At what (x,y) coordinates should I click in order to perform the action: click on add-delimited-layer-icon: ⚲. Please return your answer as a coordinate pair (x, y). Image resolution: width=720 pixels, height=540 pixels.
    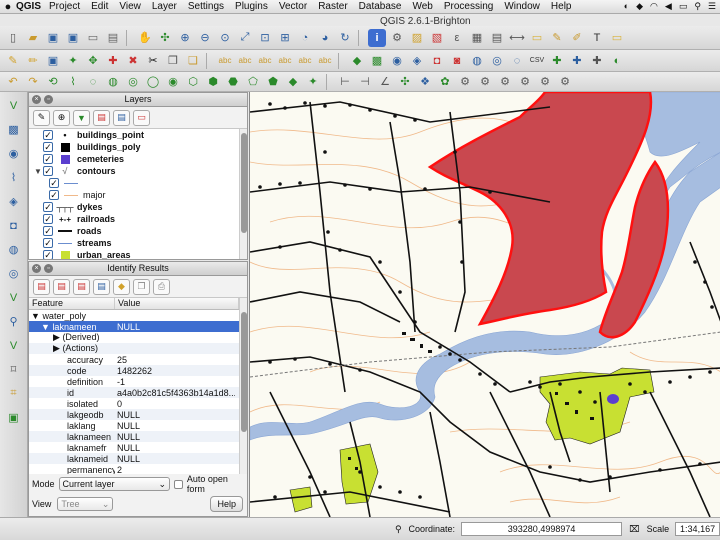
    Looking at the image, I should click on (14, 321).